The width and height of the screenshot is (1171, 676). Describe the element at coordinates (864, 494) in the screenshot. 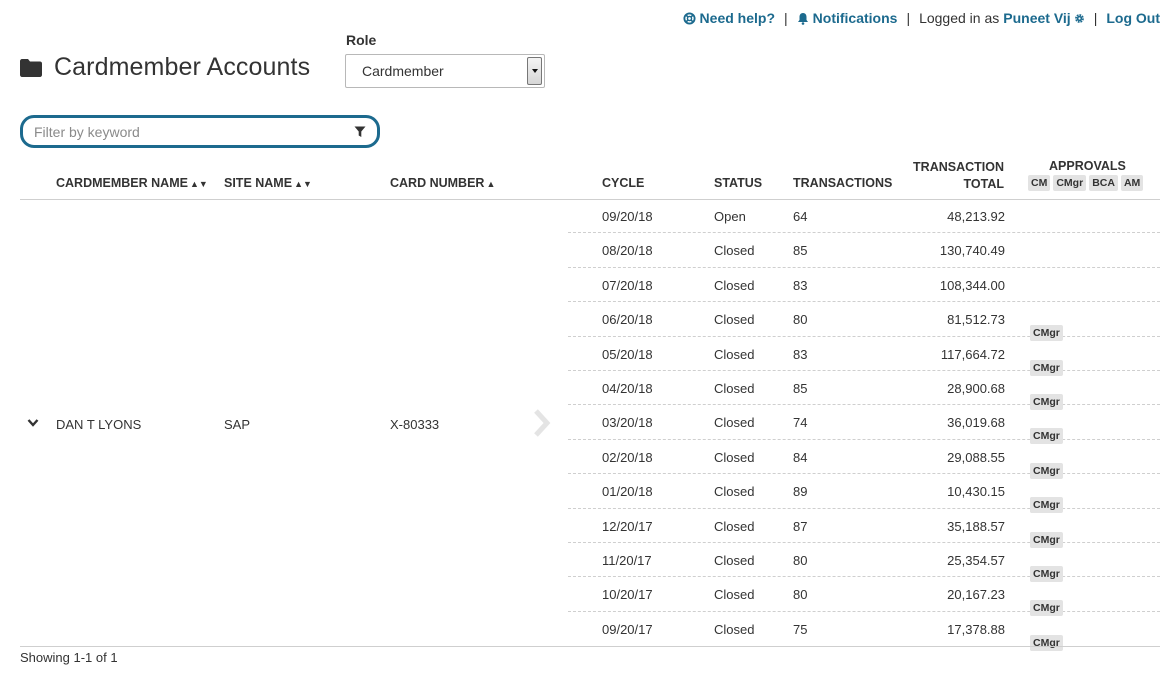

I see `table-row: 01/20/18Closed8910,430.15CMCMgr` at that location.